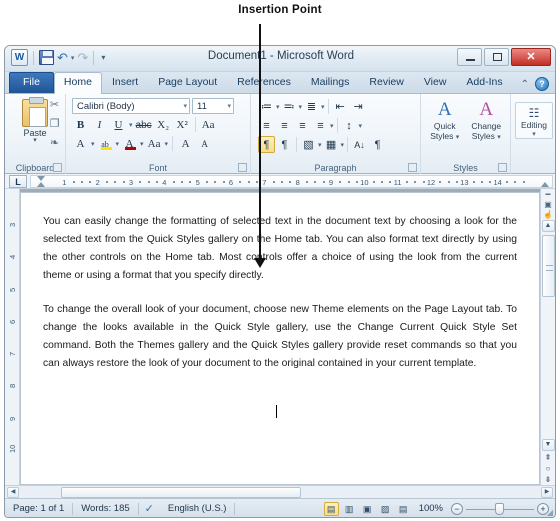 This screenshot has width=560, height=521. Describe the element at coordinates (548, 457) in the screenshot. I see `previous-page-icon: ⇞` at that location.